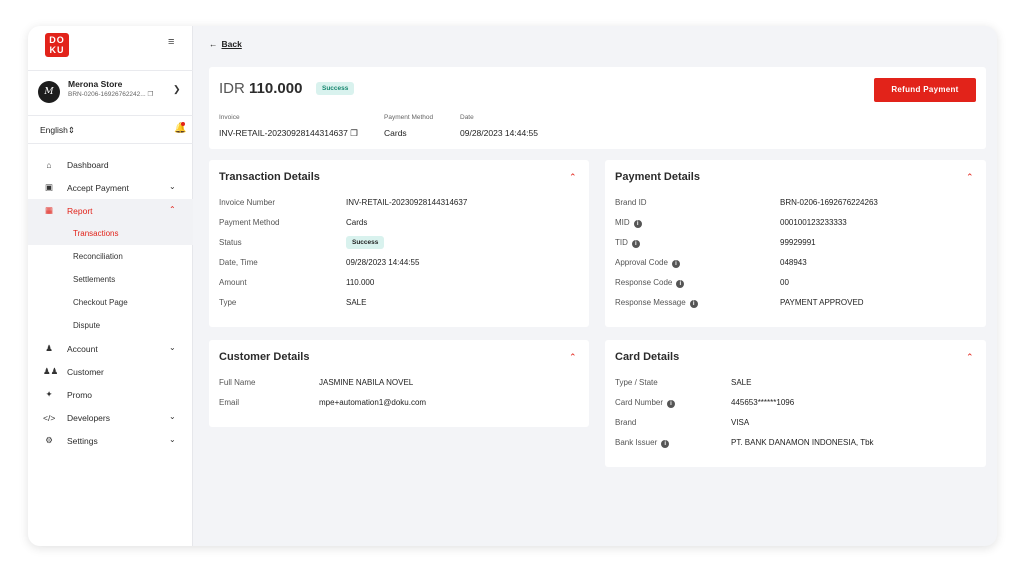 Image resolution: width=1024 pixels, height=576 pixels. I want to click on sidebar-item-label: Report, so click(80, 210).